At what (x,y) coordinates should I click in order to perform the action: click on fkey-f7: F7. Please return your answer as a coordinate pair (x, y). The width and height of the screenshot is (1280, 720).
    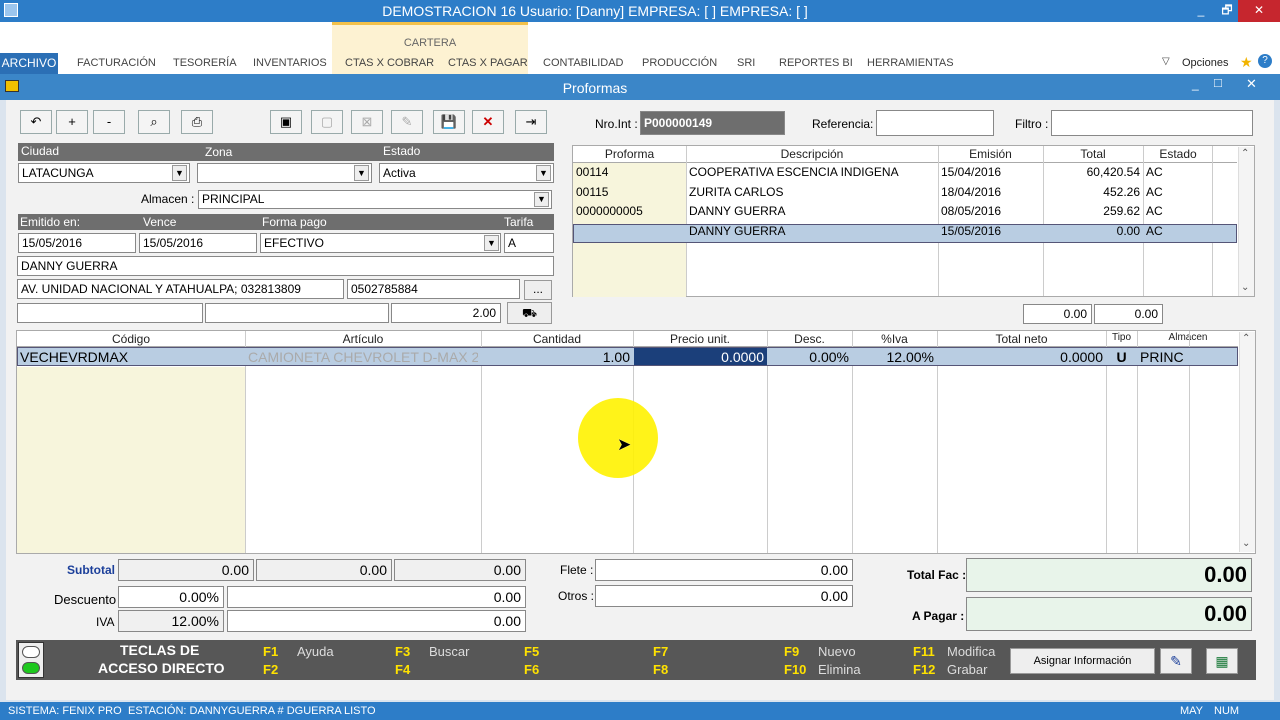
    Looking at the image, I should click on (660, 651).